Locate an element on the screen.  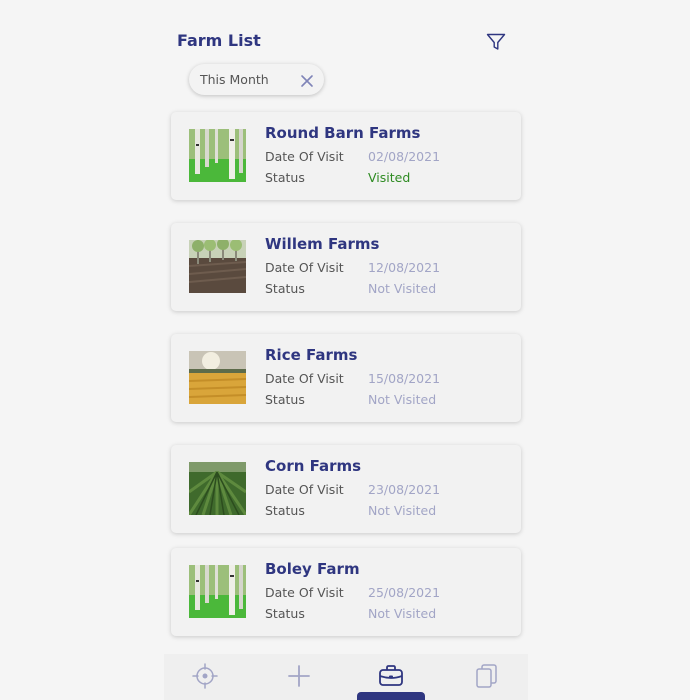
date-of-visit-value: 02/08/2021 is located at coordinates (404, 156).